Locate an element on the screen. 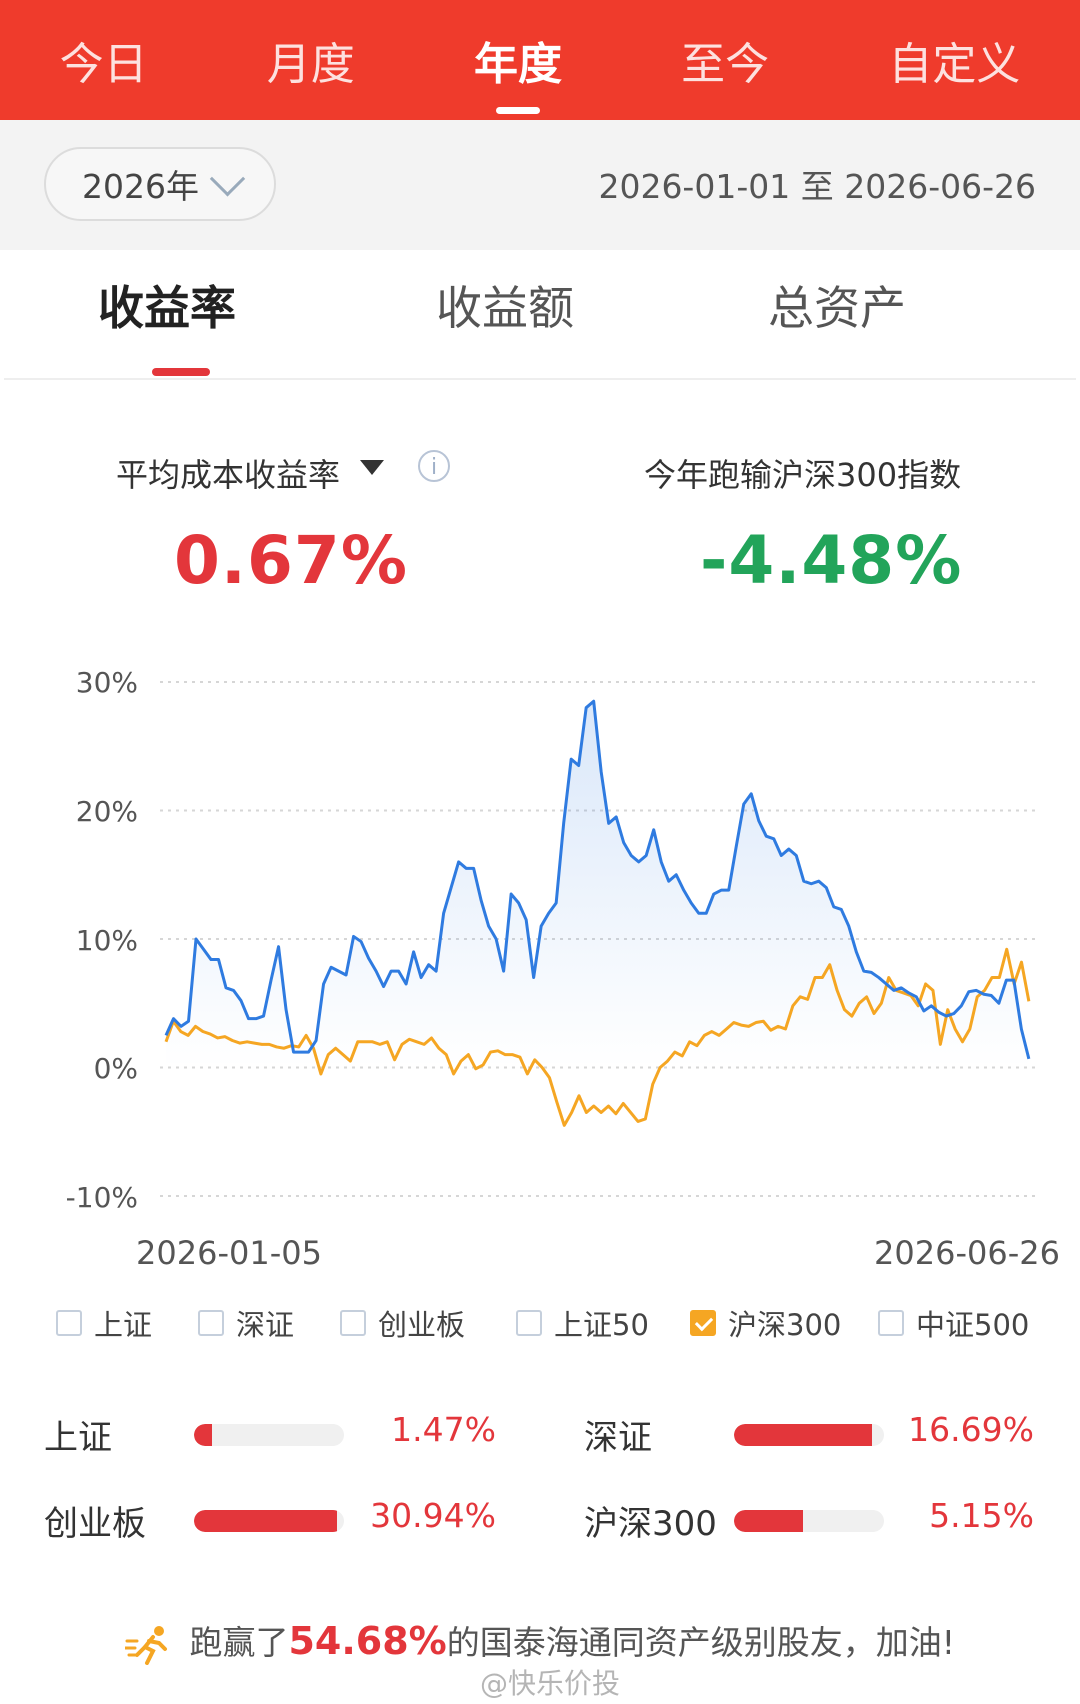 This screenshot has height=1704, width=1080. cmp-label-chuangyeban: 创业板 is located at coordinates (95, 1524).